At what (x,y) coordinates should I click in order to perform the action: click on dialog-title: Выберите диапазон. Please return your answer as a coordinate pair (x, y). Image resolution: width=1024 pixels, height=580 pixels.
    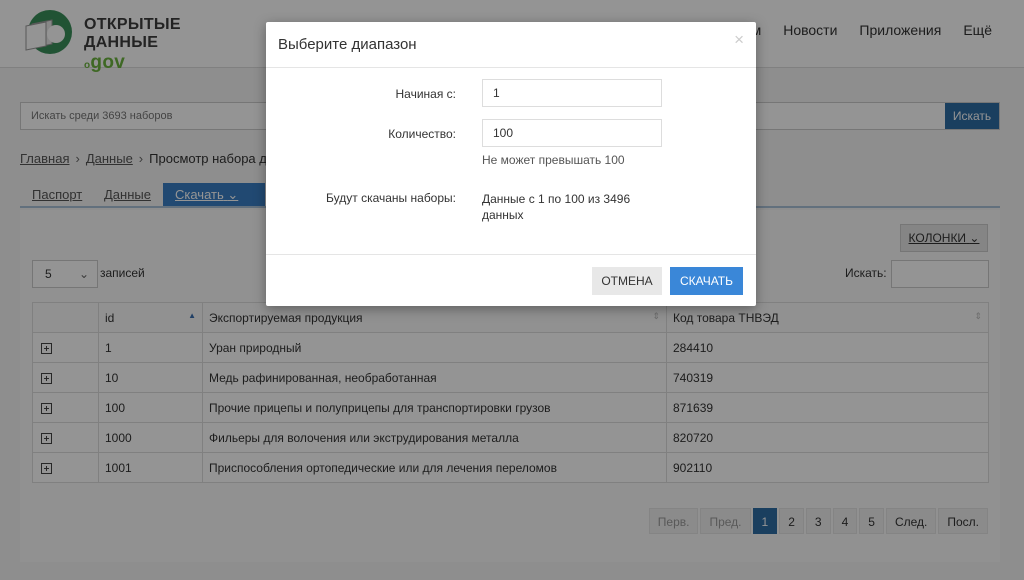
    Looking at the image, I should click on (347, 44).